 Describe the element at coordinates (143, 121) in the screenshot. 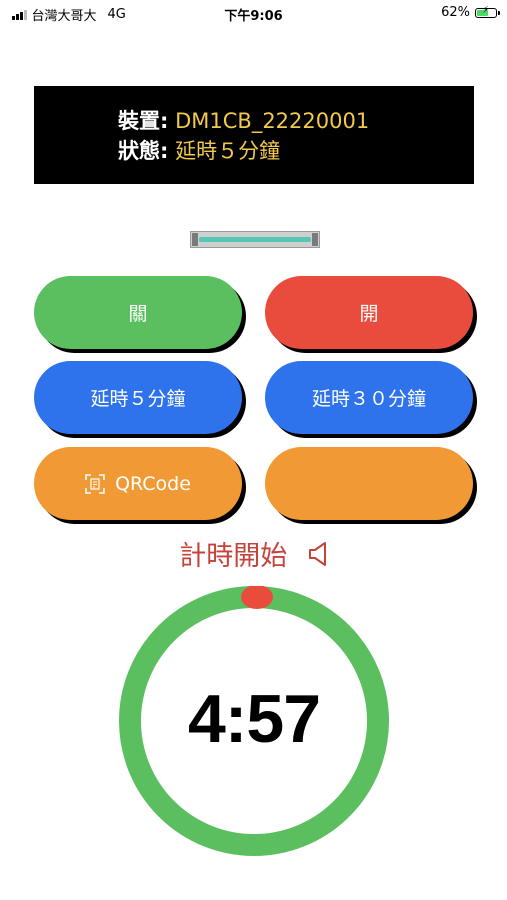

I see `device-label: 裝置:` at that location.